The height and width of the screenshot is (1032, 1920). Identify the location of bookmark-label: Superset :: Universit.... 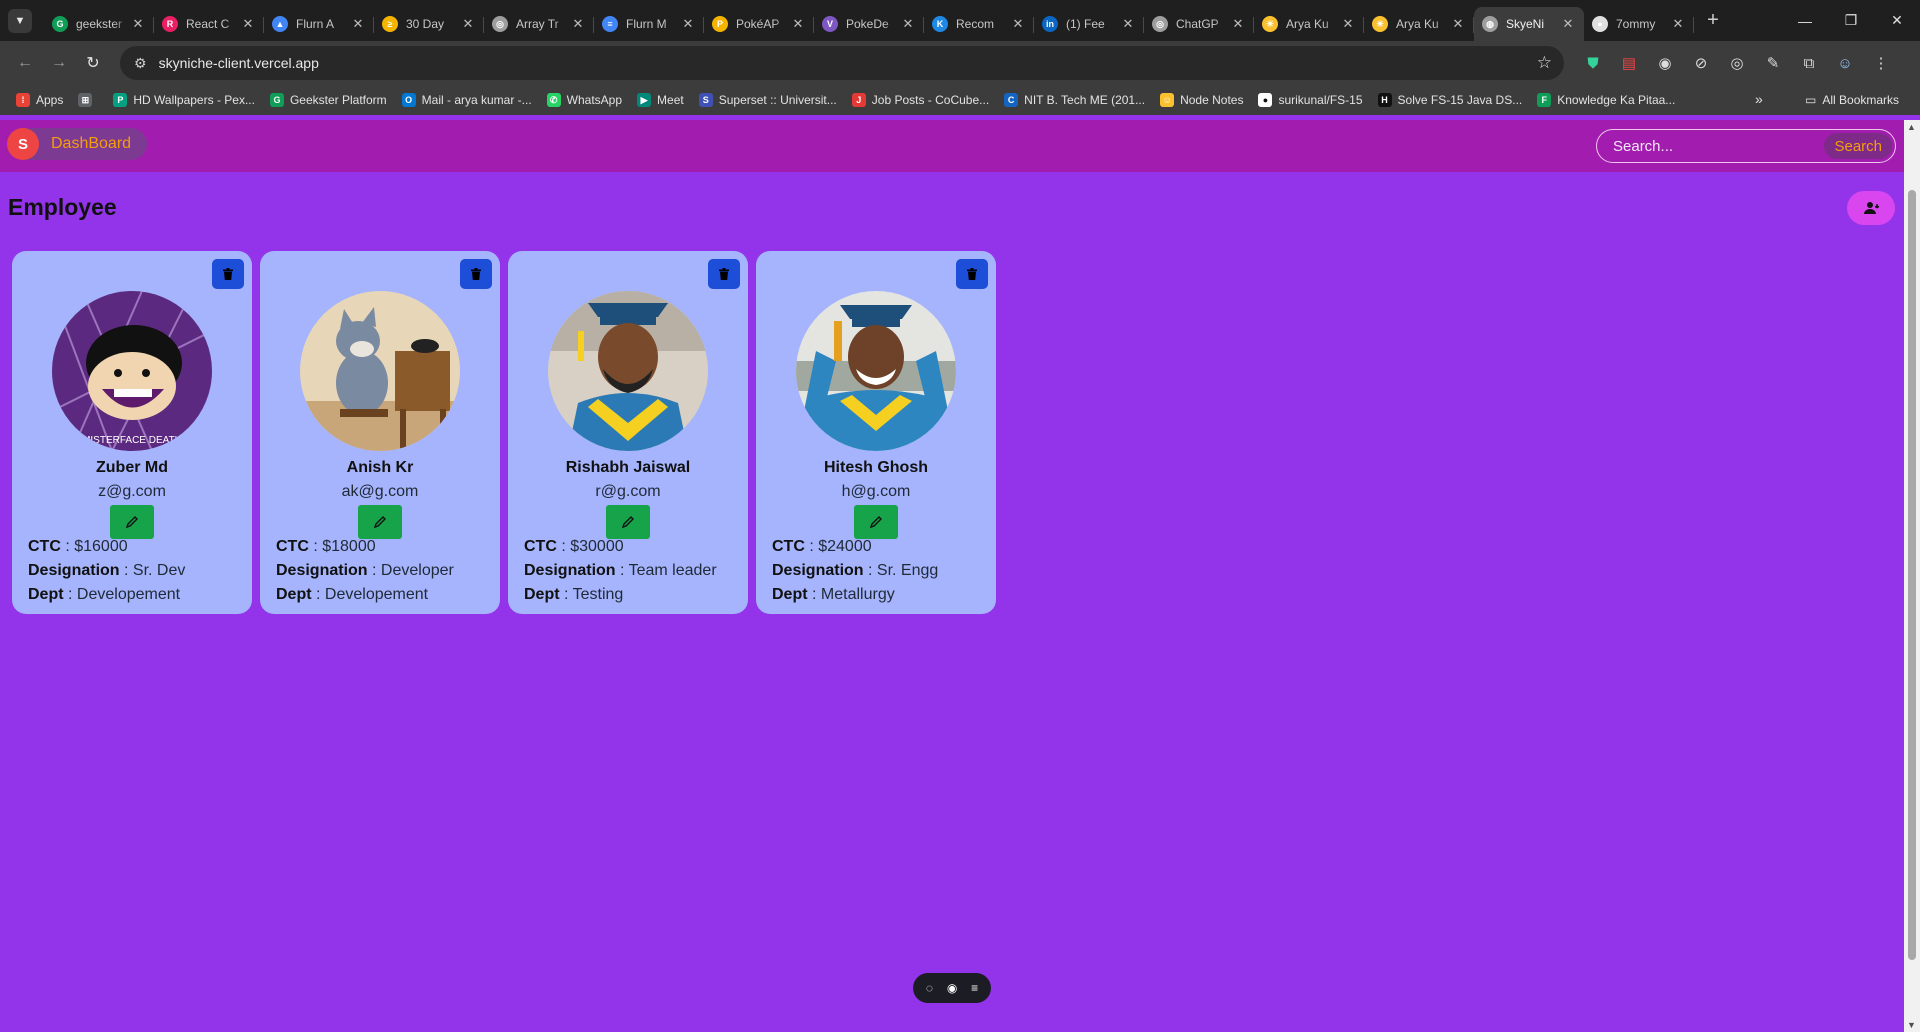
(777, 100).